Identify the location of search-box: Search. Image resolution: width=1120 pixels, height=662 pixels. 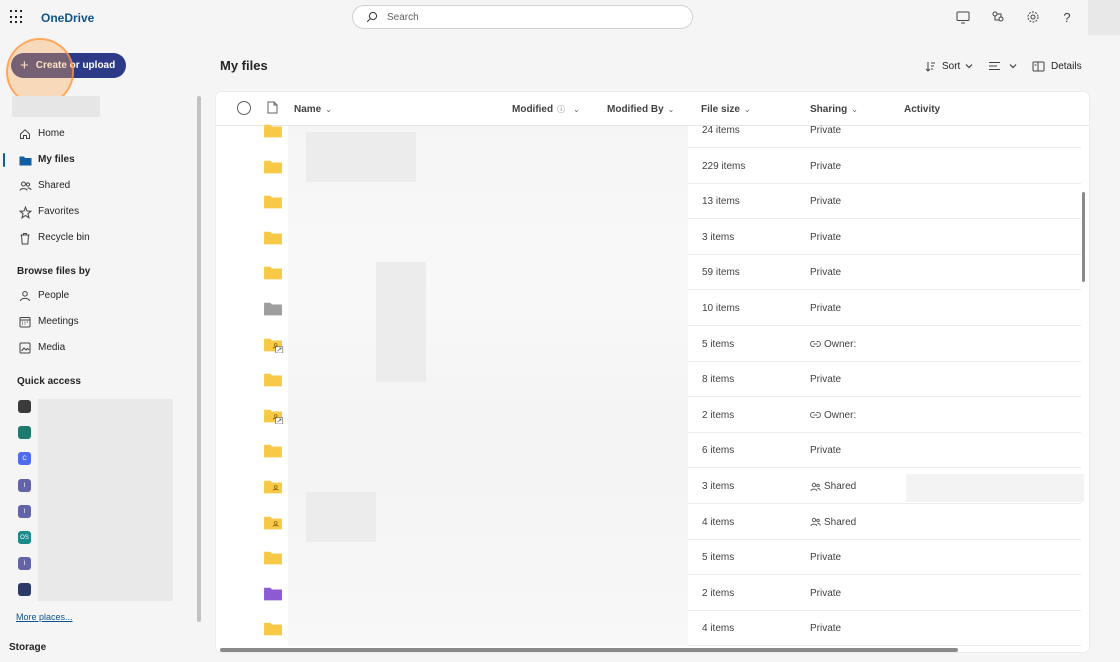
(522, 17).